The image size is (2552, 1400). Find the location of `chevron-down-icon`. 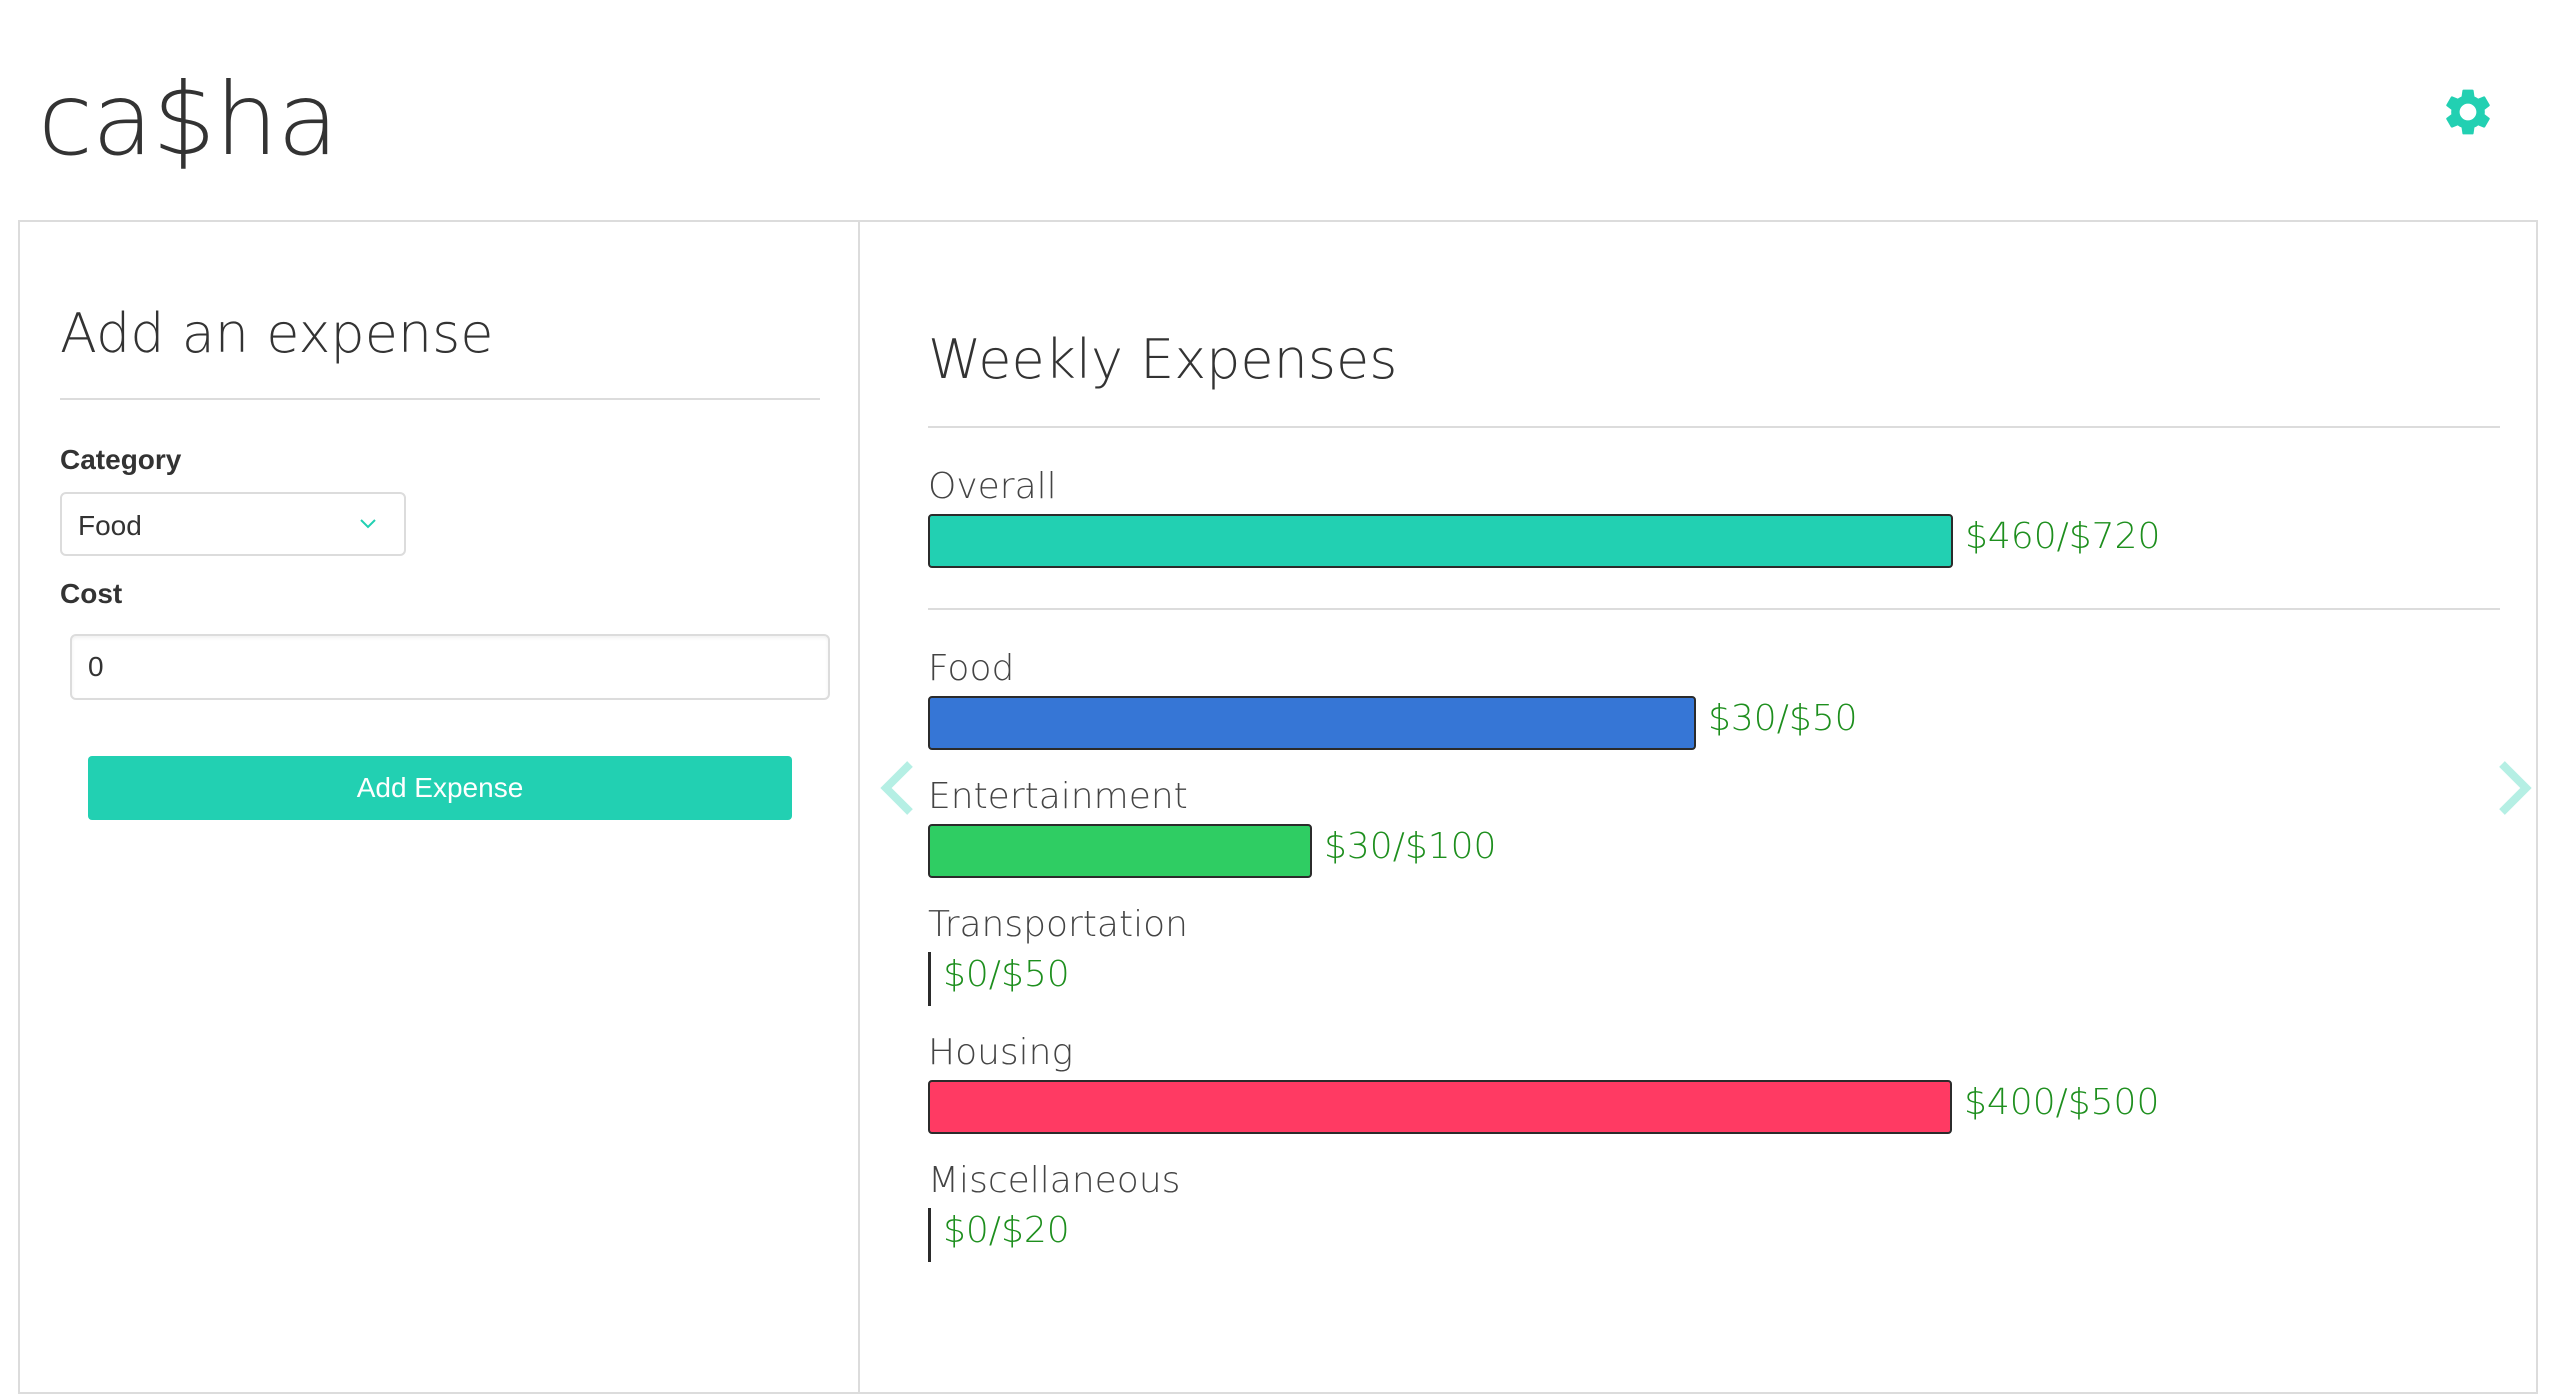

chevron-down-icon is located at coordinates (368, 524).